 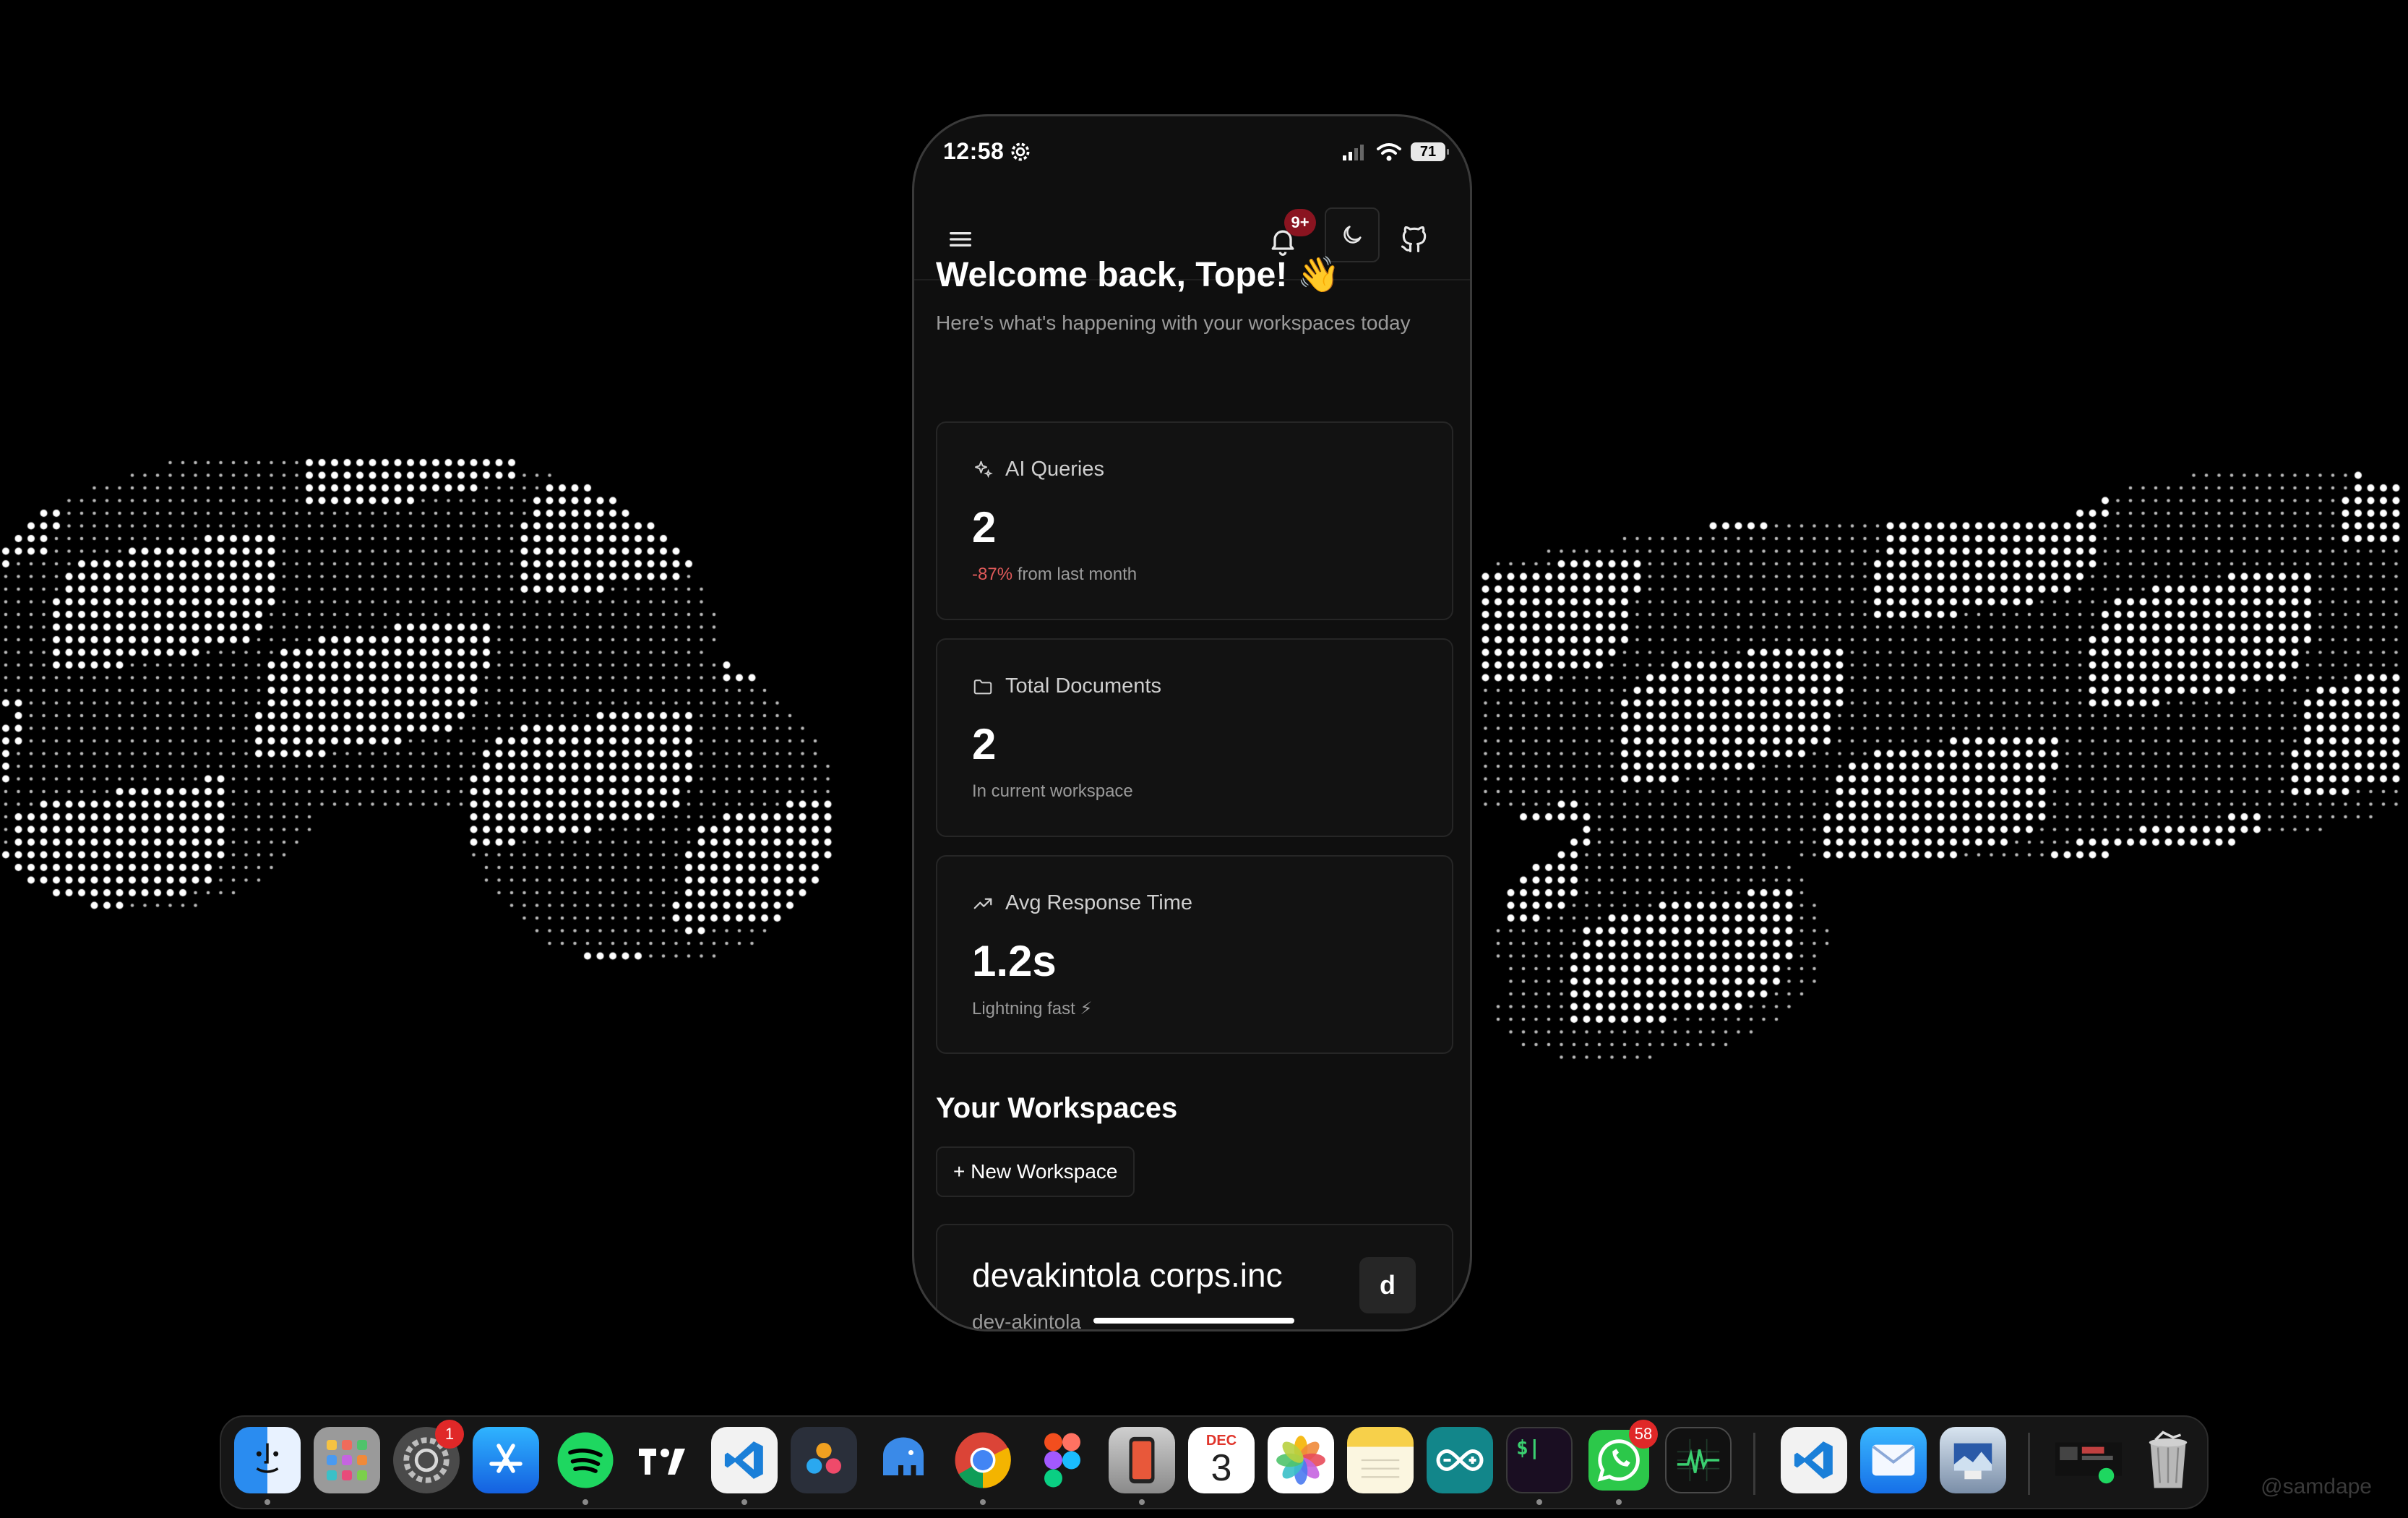 I want to click on workspace-card: devakintola corps.inc dev-akintola d, so click(x=1194, y=1278).